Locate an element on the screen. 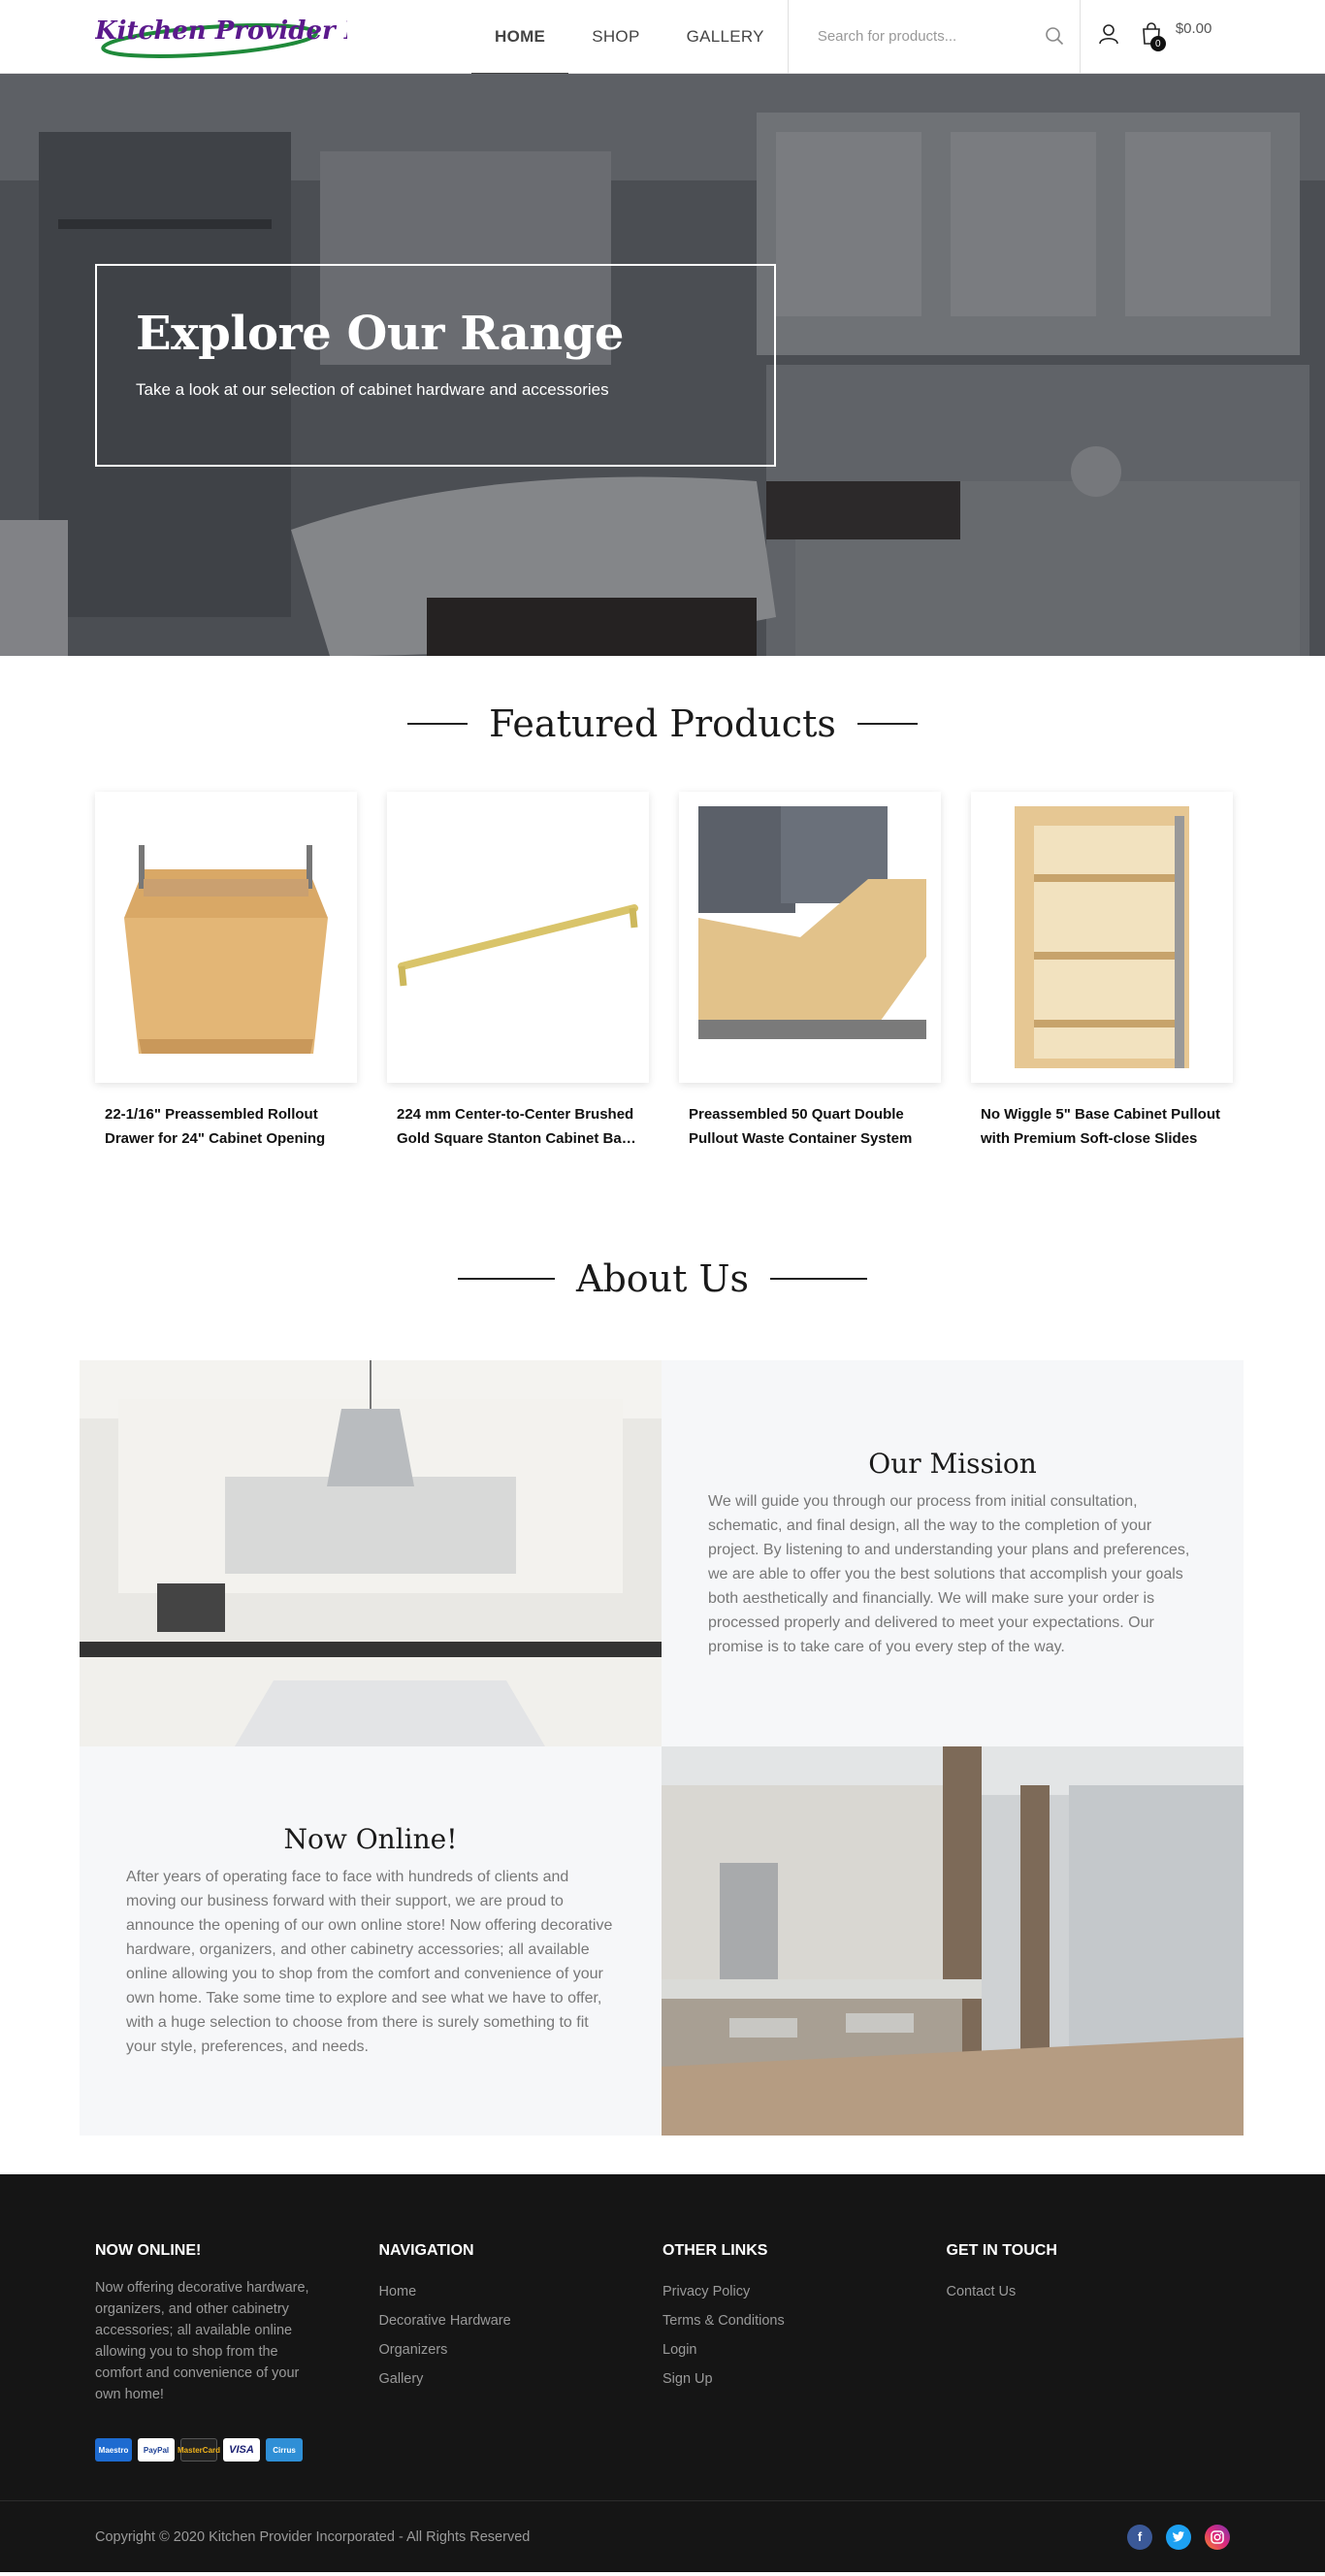 The height and width of the screenshot is (2576, 1325). about-heading: About Us is located at coordinates (662, 1278).